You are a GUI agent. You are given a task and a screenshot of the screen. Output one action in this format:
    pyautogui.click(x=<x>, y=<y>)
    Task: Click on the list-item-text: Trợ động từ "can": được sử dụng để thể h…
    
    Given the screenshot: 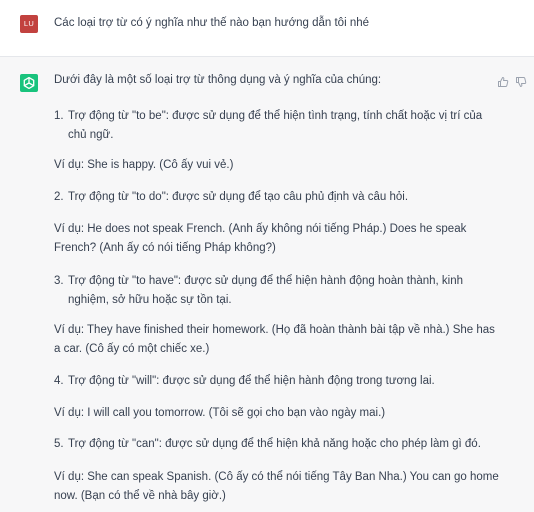 What is the action you would take?
    pyautogui.click(x=274, y=444)
    